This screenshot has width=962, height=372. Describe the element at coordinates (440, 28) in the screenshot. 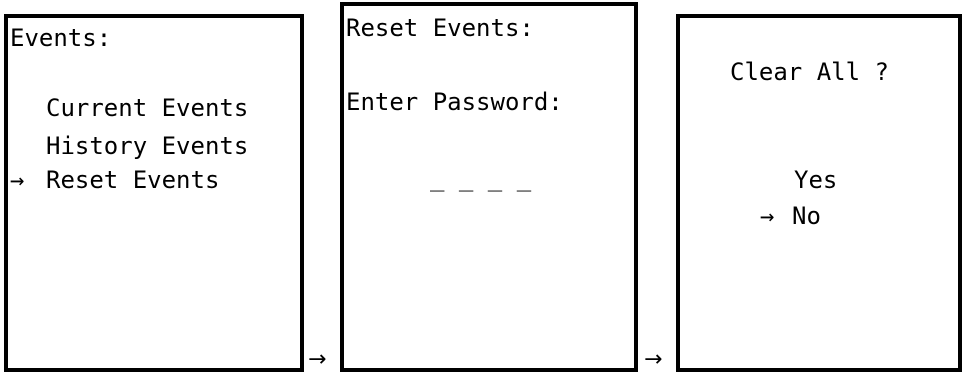

I see `reset-events-title: Reset Events:` at that location.